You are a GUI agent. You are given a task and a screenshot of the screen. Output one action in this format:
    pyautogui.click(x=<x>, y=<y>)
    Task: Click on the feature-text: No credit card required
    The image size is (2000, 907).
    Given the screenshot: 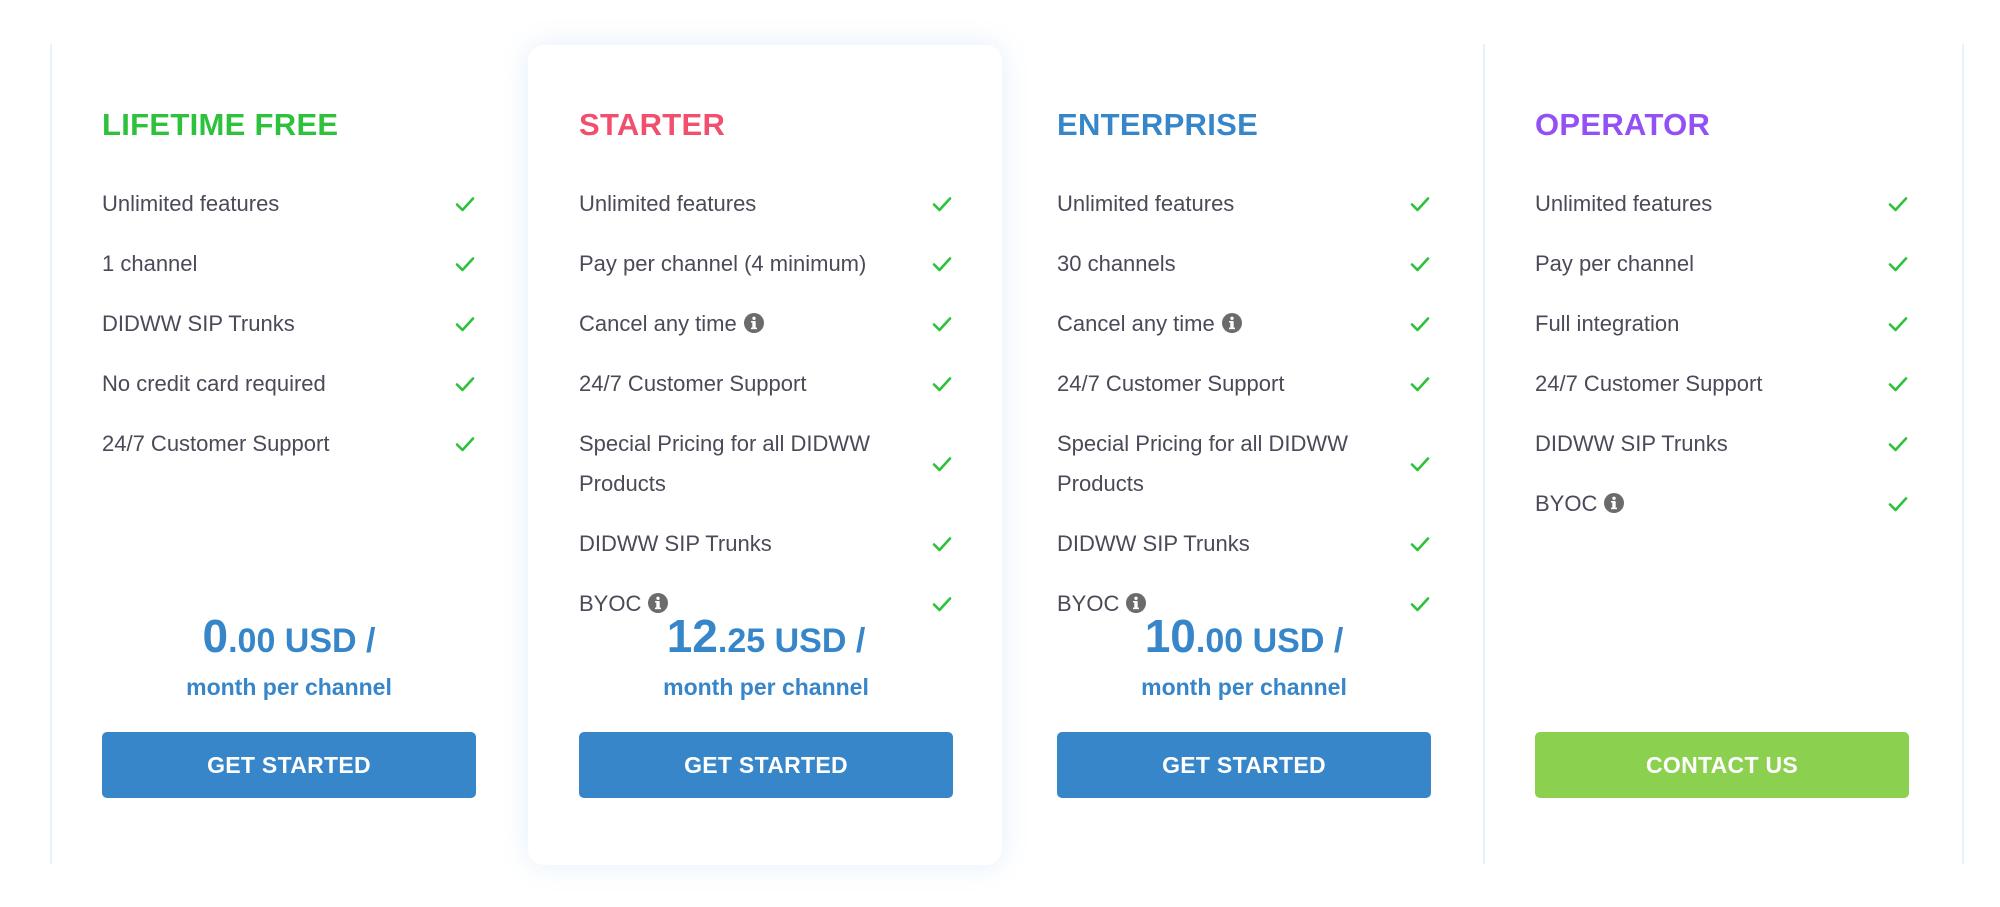 What is the action you would take?
    pyautogui.click(x=214, y=383)
    